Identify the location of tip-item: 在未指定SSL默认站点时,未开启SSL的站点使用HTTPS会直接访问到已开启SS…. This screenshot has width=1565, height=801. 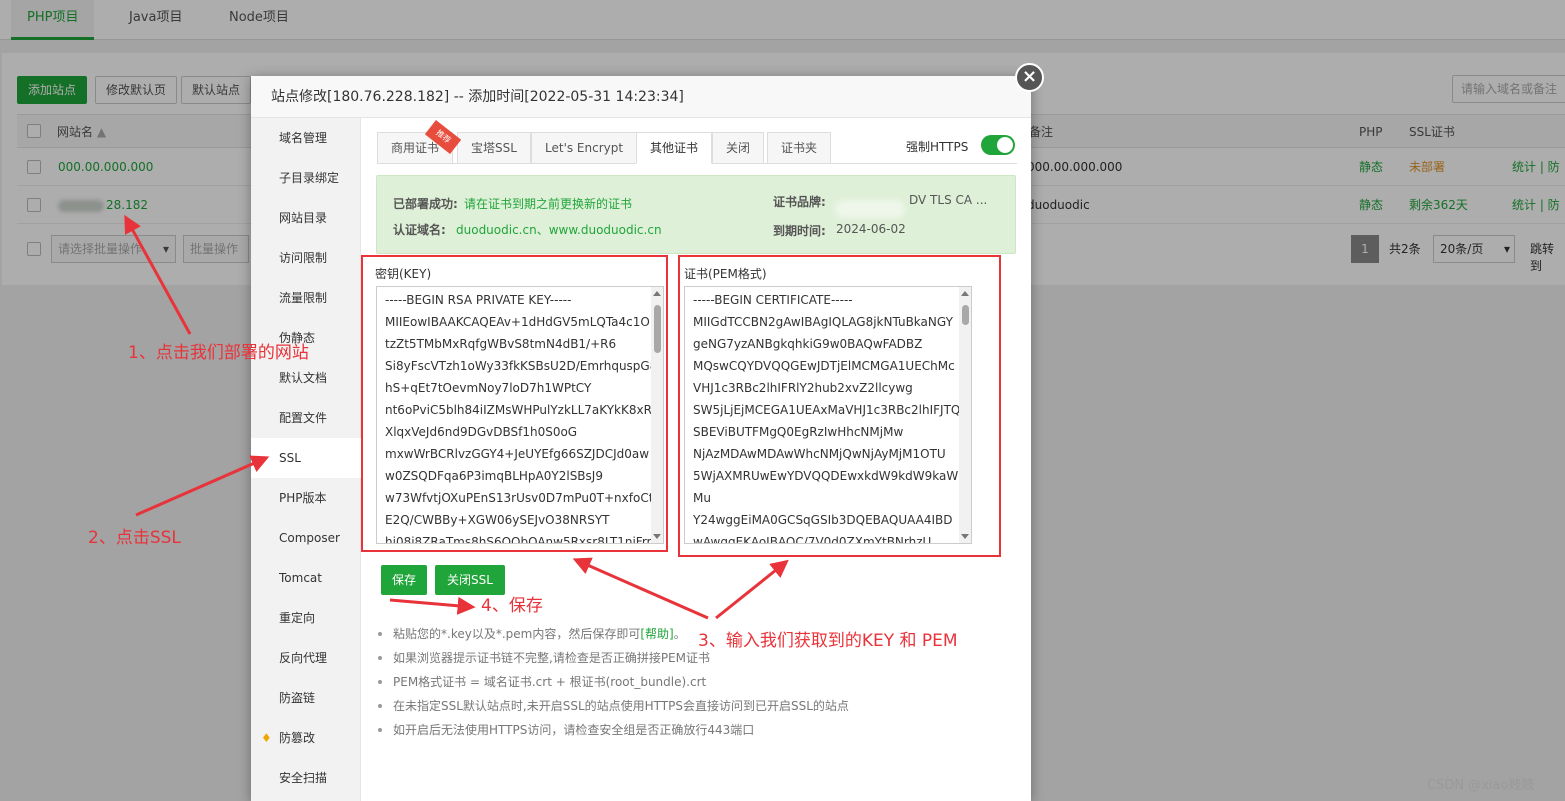
(695, 706).